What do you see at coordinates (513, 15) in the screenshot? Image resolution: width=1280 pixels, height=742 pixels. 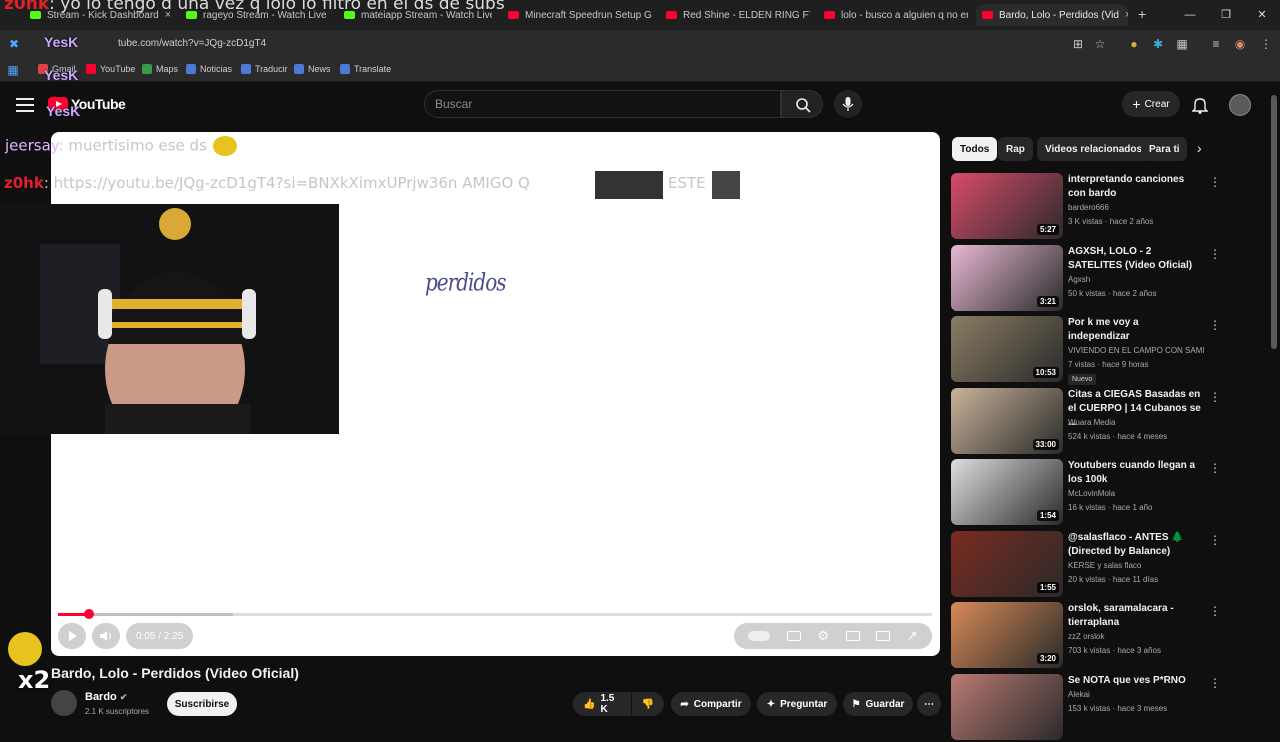 I see `youtube-favicon-icon` at bounding box center [513, 15].